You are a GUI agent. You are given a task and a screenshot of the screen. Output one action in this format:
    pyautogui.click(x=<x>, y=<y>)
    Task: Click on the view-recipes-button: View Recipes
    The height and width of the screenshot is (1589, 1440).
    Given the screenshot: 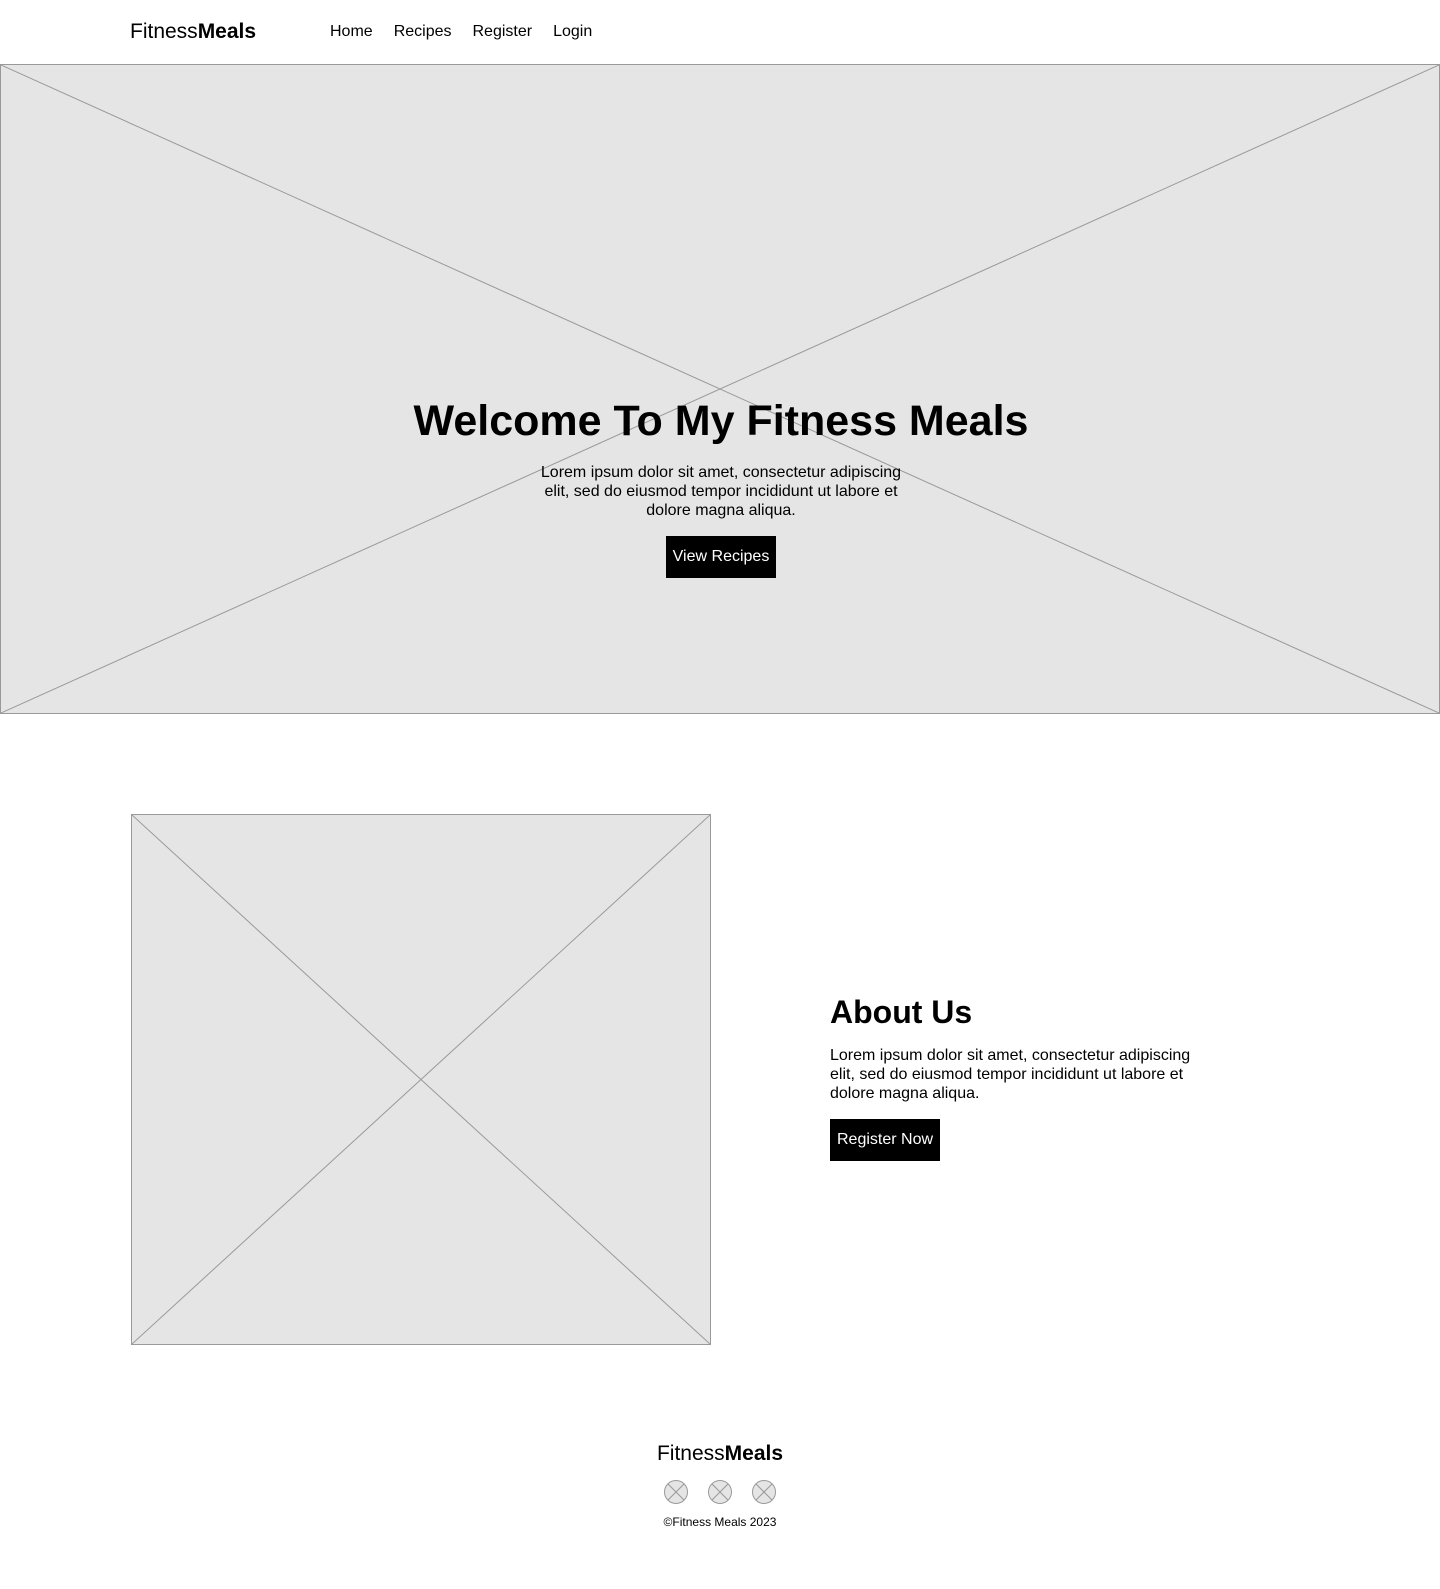 What is the action you would take?
    pyautogui.click(x=721, y=557)
    